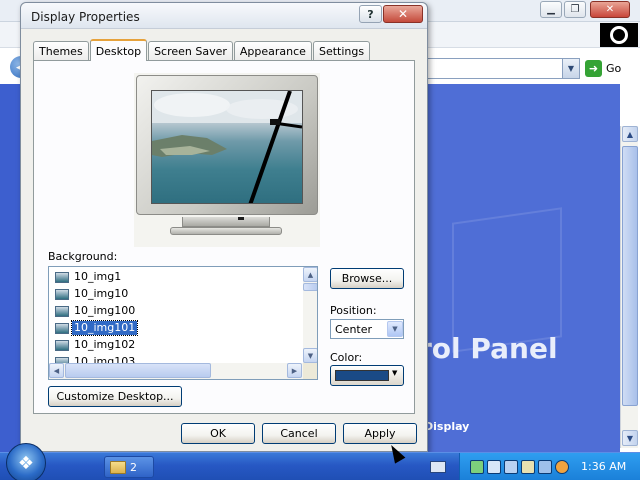  Describe the element at coordinates (551, 9) in the screenshot. I see `minimize-button: ▁` at that location.